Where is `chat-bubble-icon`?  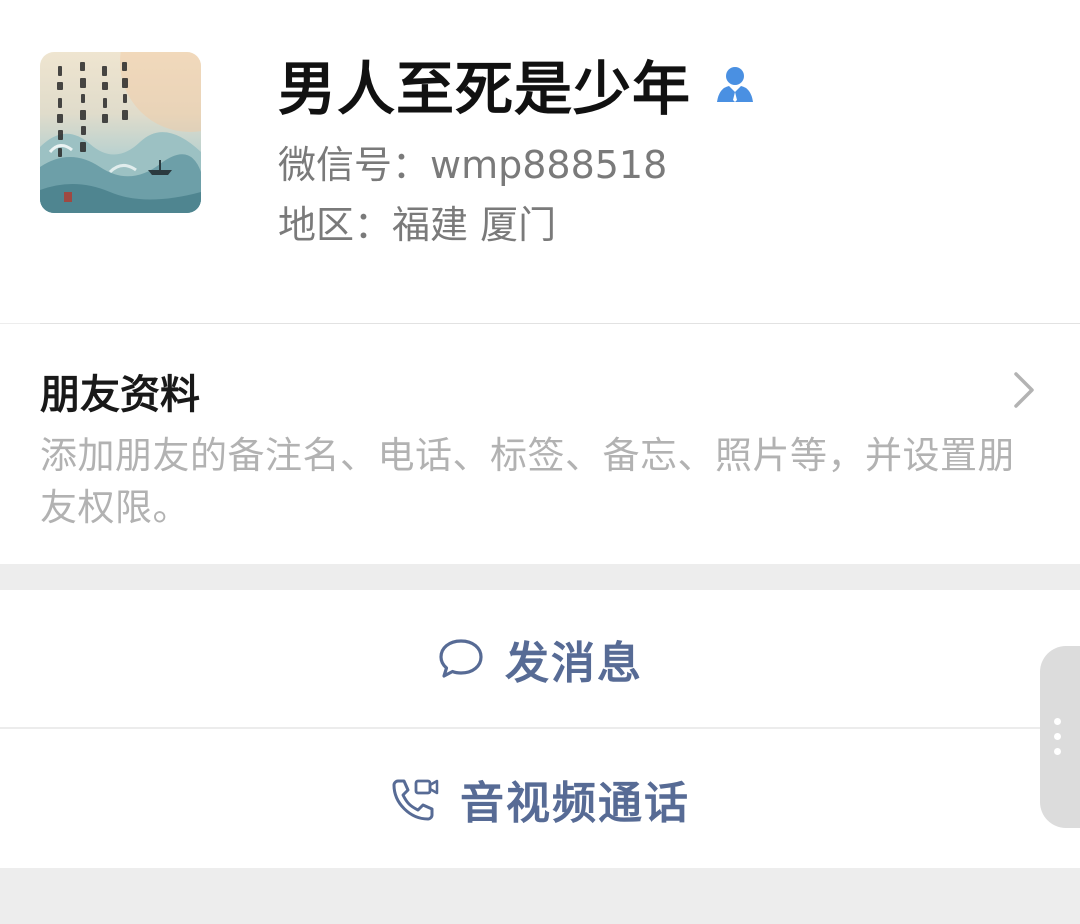 chat-bubble-icon is located at coordinates (461, 659).